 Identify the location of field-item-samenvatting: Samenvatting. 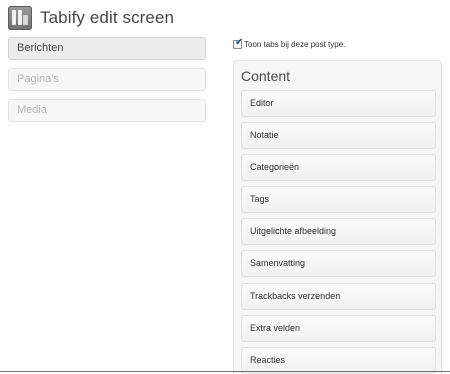
(338, 264).